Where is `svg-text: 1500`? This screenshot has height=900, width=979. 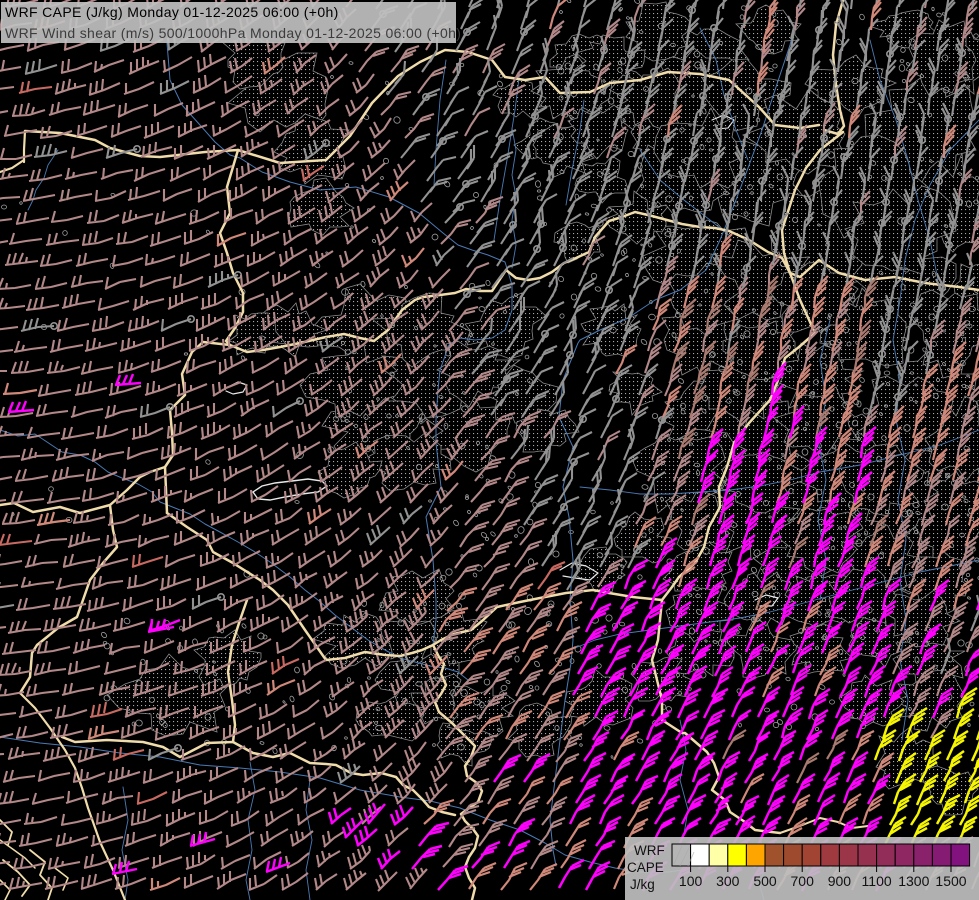
svg-text: 1500 is located at coordinates (950, 881).